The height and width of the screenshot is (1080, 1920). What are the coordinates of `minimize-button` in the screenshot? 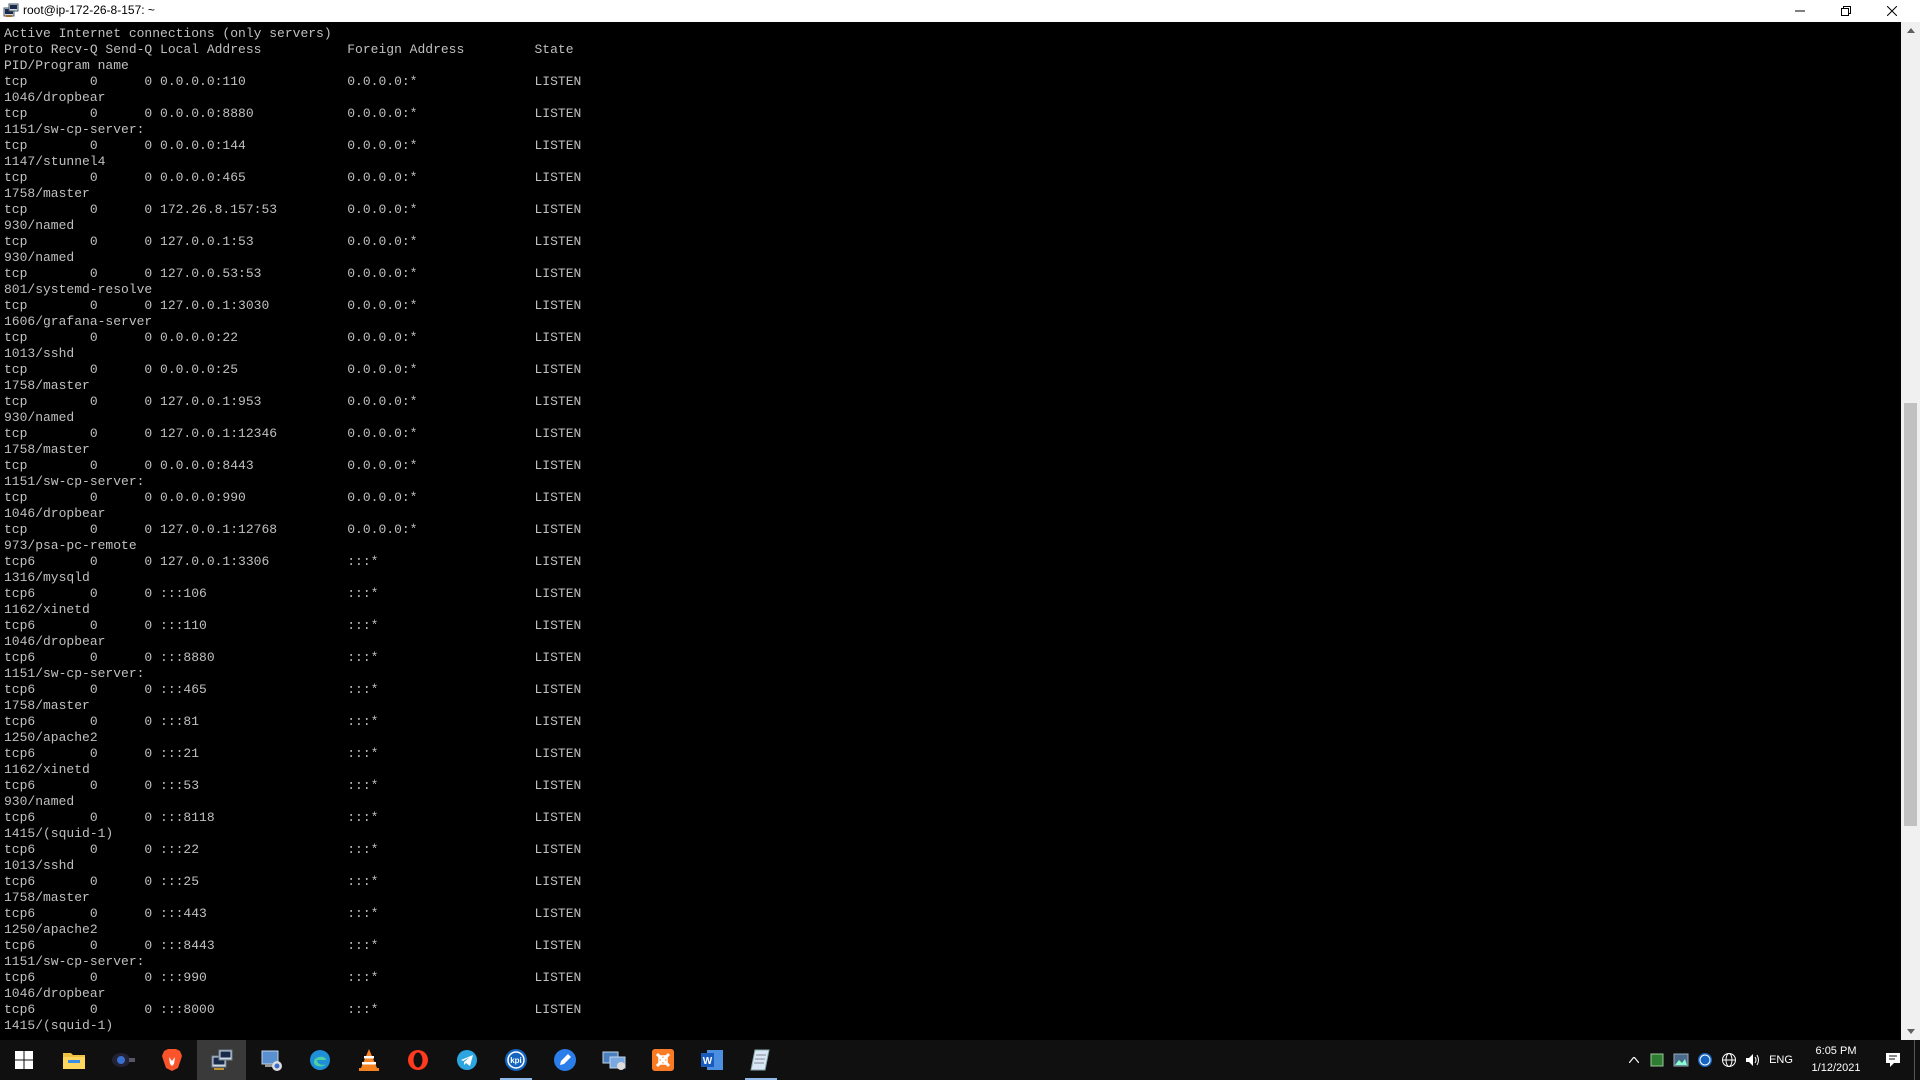 It's located at (1800, 11).